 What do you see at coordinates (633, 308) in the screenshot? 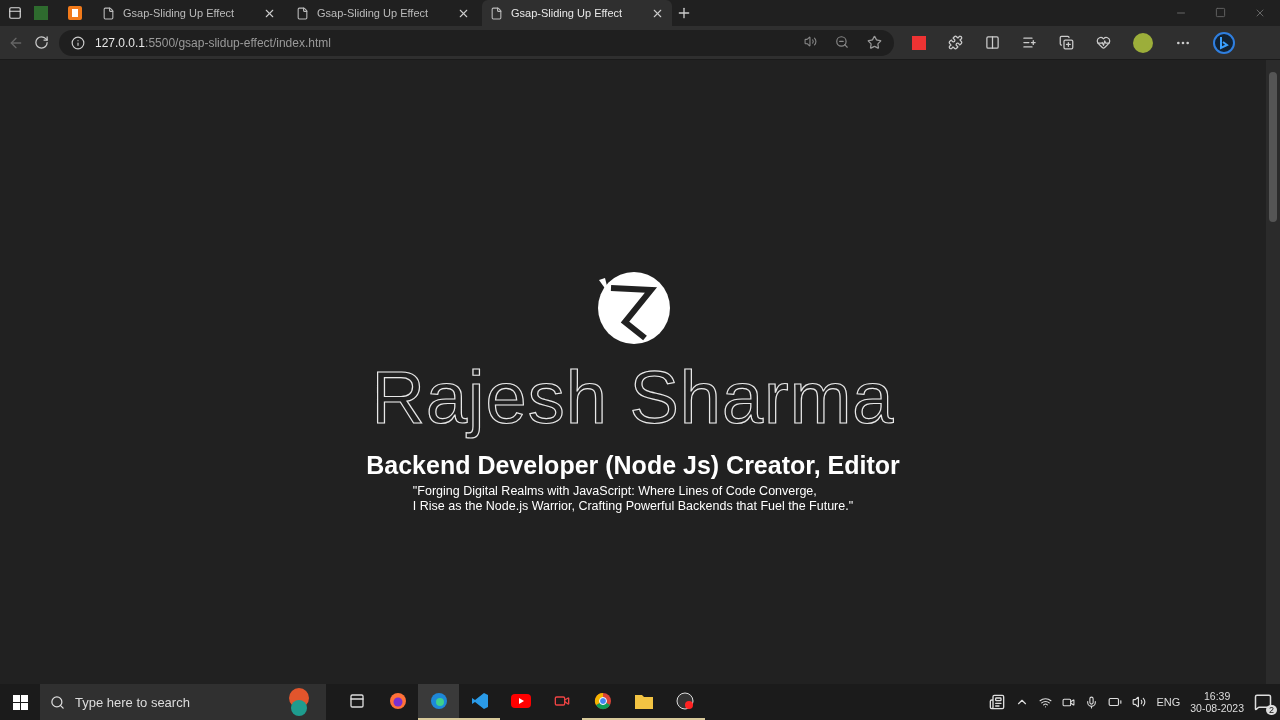
I see `logo-icon` at bounding box center [633, 308].